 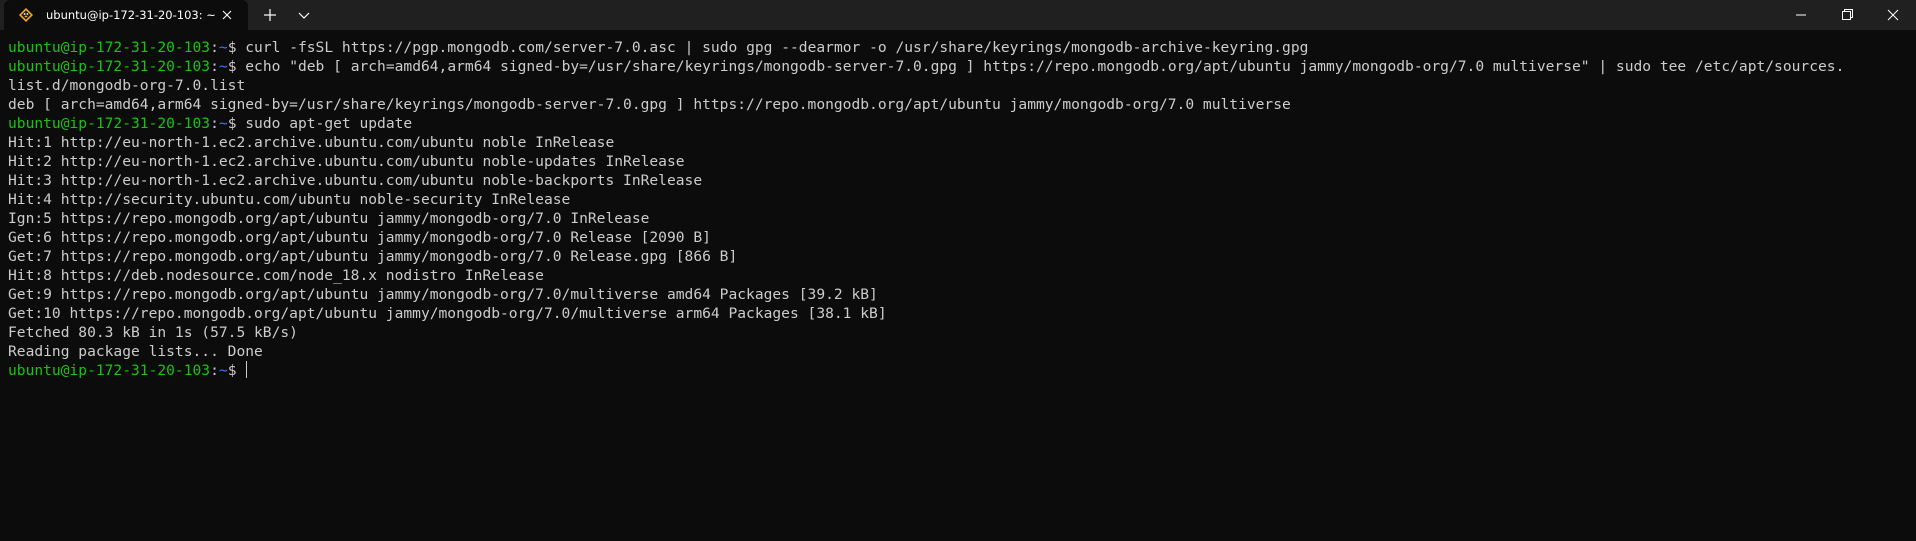 I want to click on output-text: list.d/mongodb-org-7.0.list, so click(x=127, y=85).